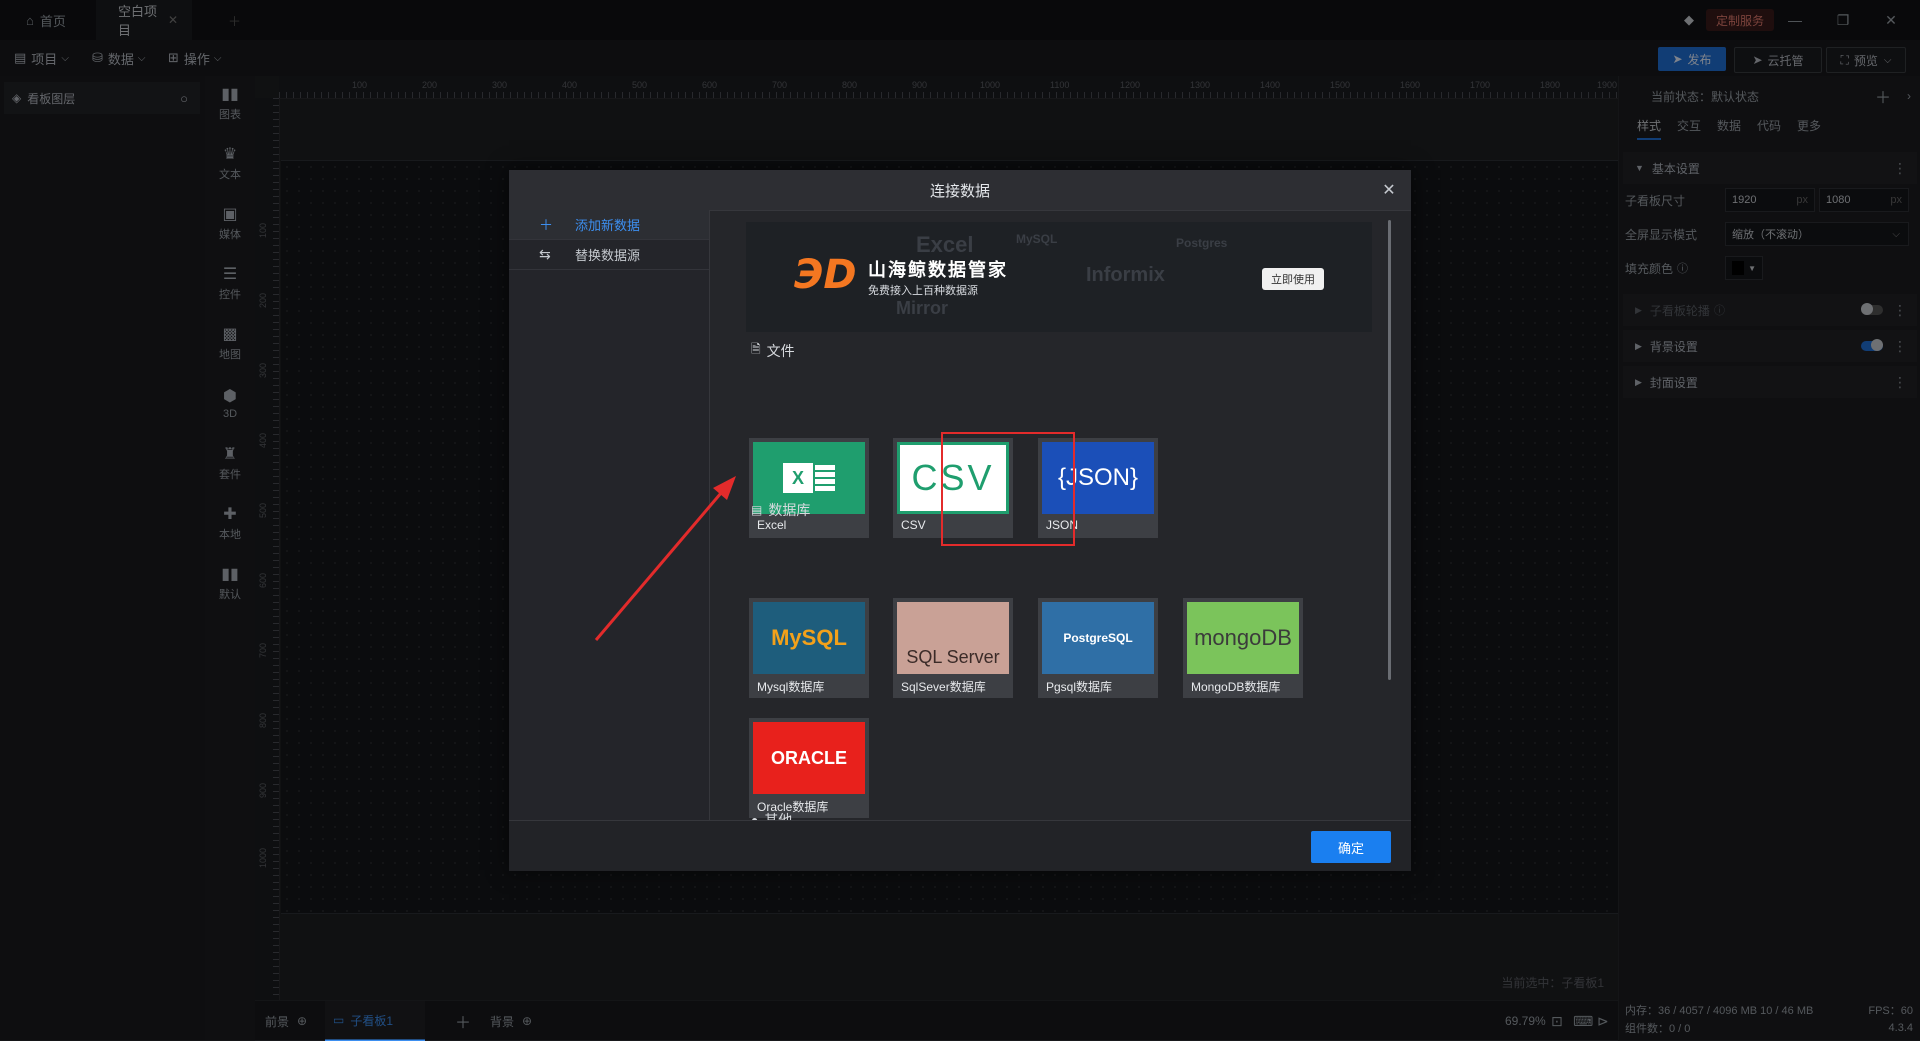 The image size is (1920, 1041). I want to click on dialog-title: 连接数据, so click(960, 190).